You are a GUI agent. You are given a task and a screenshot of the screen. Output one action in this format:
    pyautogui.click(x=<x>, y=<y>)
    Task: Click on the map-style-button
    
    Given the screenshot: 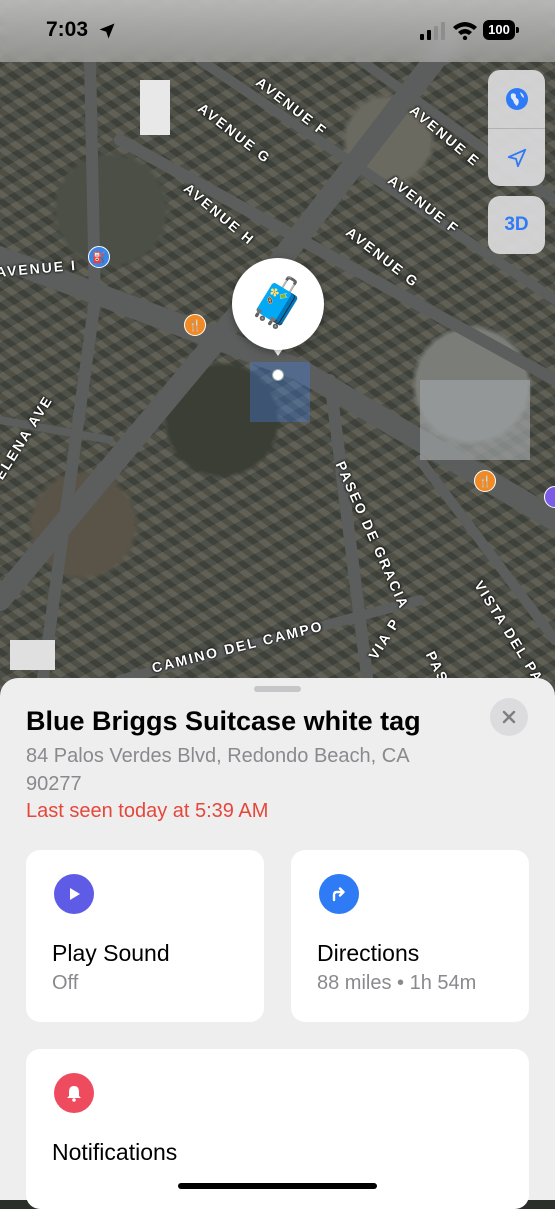 What is the action you would take?
    pyautogui.click(x=516, y=99)
    